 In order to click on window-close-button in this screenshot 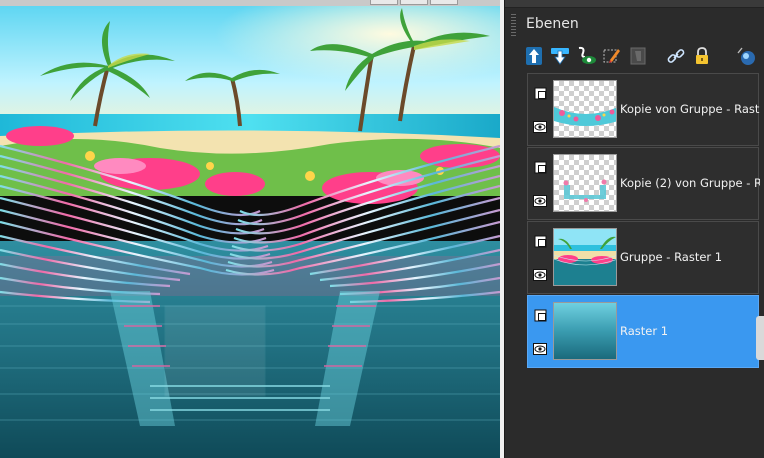, I will do `click(444, 2)`.